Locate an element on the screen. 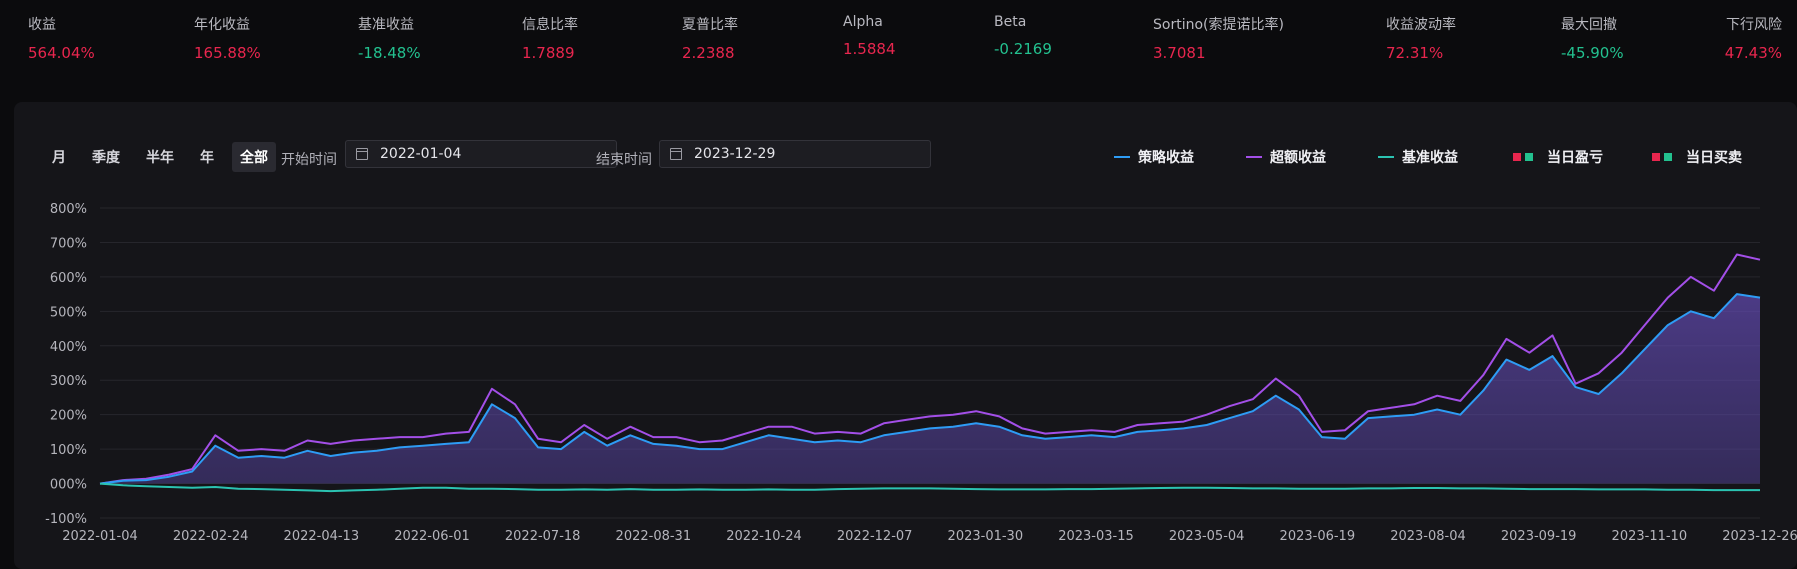 This screenshot has width=1797, height=569. x-tick-label: 2022-07-18 is located at coordinates (543, 536).